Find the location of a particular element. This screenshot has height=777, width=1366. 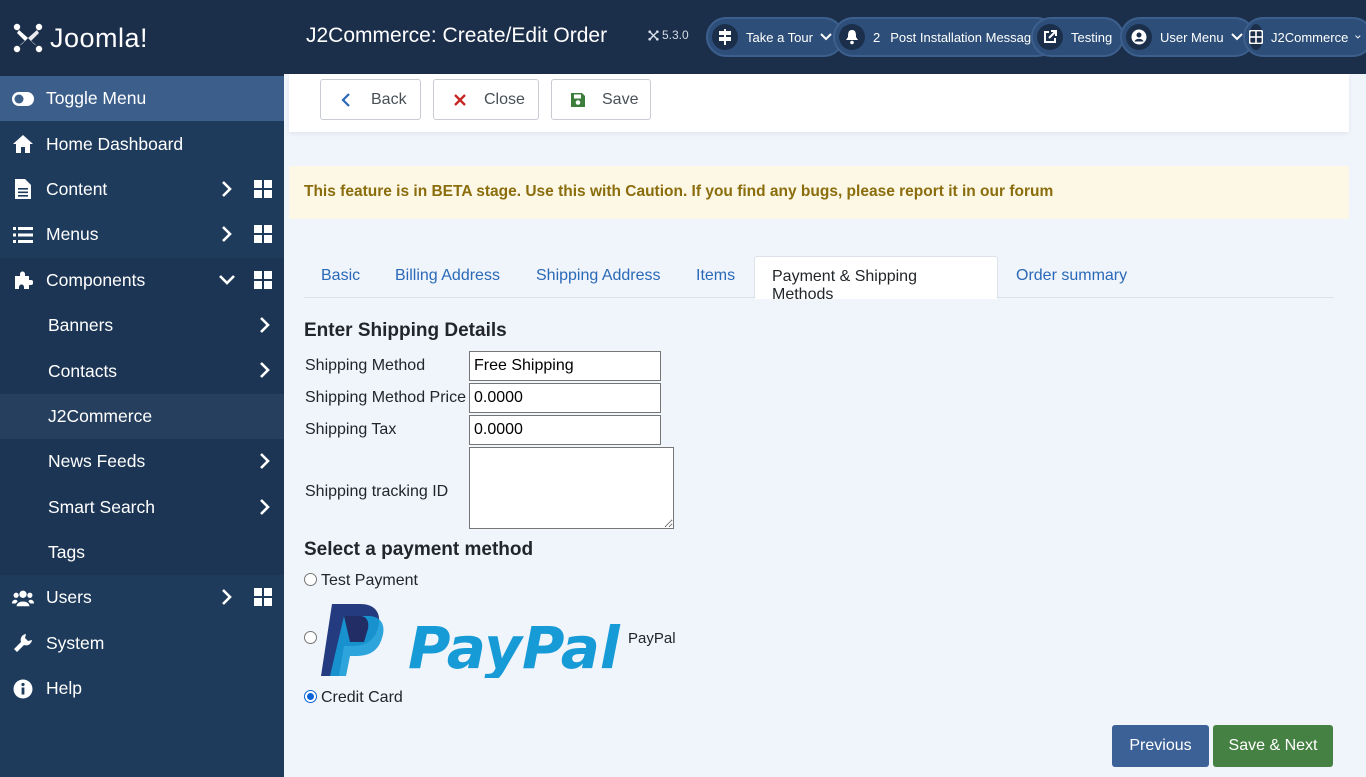

take-a-tour-button: Take a Tour is located at coordinates (775, 37).